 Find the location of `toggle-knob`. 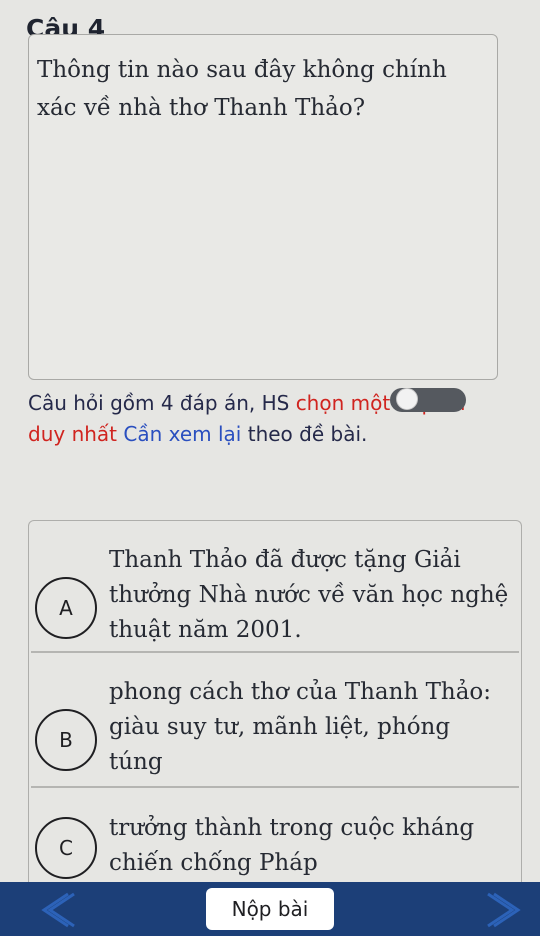

toggle-knob is located at coordinates (407, 399).